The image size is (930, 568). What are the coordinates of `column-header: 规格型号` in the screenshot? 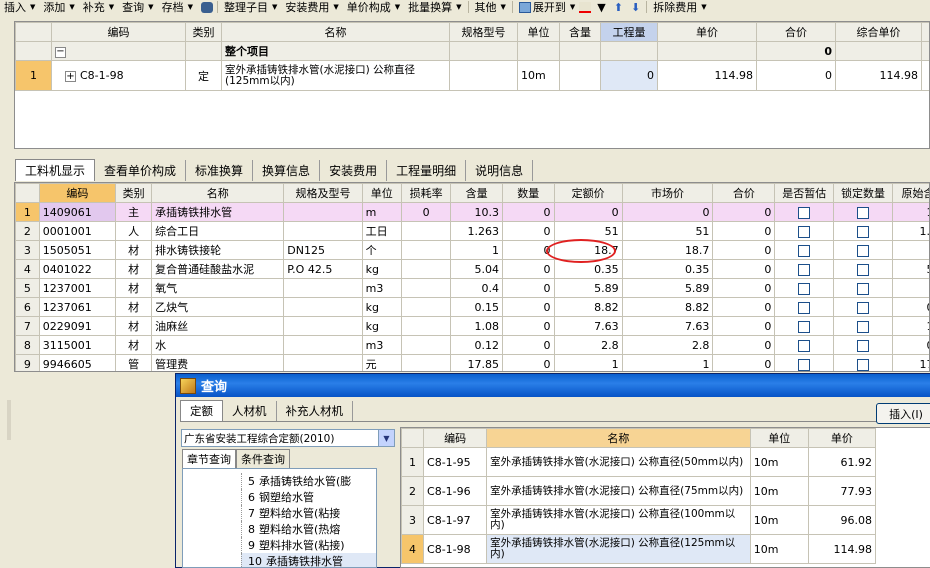 It's located at (484, 32).